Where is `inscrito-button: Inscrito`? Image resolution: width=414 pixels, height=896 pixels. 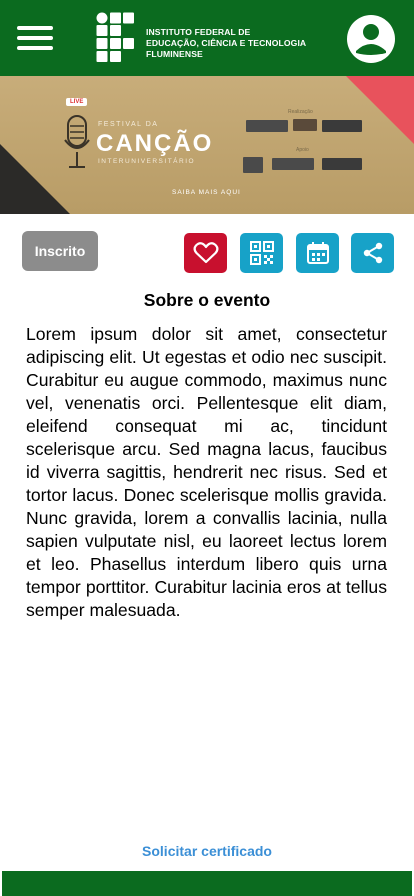 inscrito-button: Inscrito is located at coordinates (60, 251).